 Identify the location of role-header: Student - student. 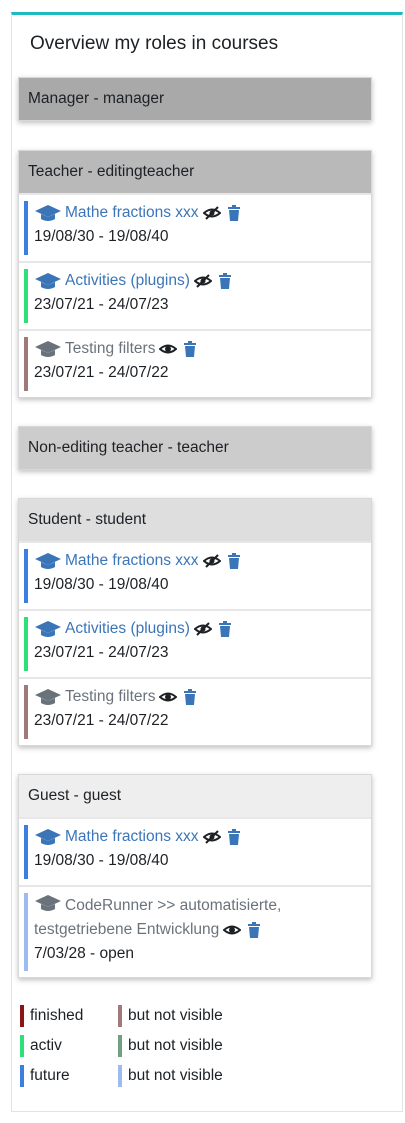
(195, 520).